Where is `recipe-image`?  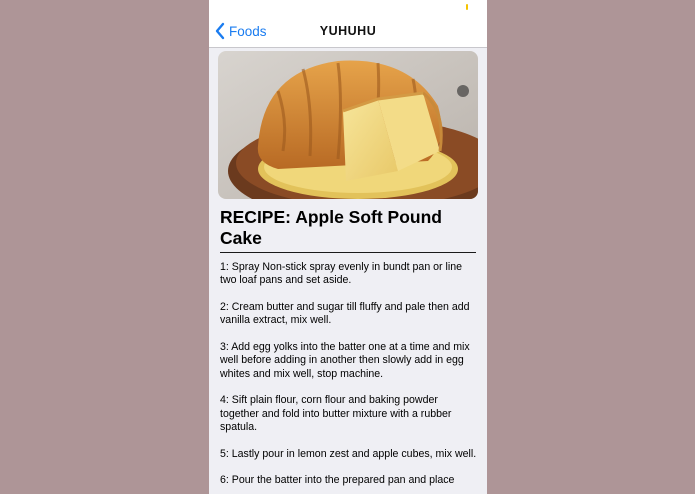 recipe-image is located at coordinates (348, 125).